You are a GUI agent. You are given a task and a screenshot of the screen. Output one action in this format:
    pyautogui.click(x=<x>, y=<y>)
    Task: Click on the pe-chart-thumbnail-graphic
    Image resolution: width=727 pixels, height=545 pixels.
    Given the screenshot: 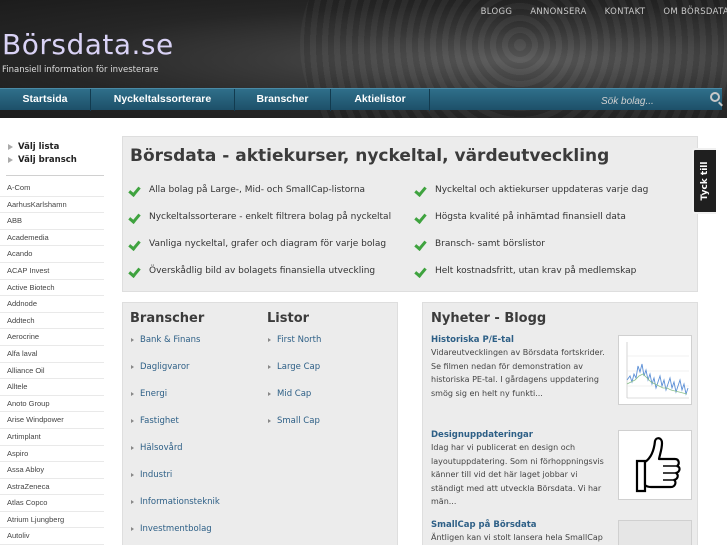 What is the action you would take?
    pyautogui.click(x=657, y=370)
    